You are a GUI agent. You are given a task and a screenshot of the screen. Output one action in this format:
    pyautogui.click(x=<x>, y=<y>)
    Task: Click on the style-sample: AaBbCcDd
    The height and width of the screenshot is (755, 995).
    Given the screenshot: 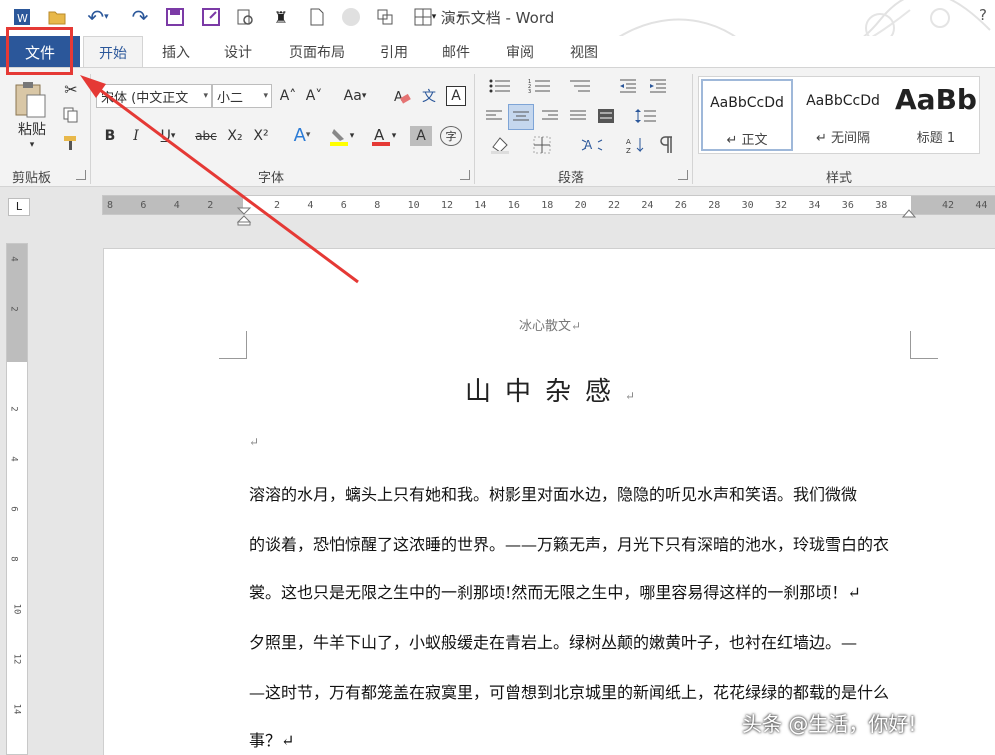 What is the action you would take?
    pyautogui.click(x=747, y=103)
    